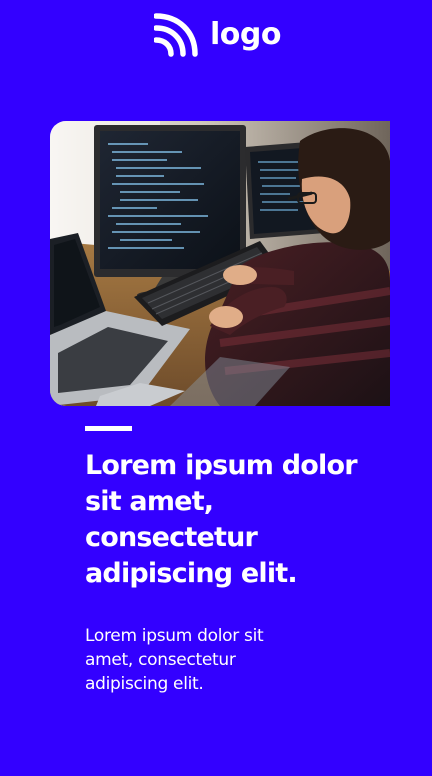 This screenshot has height=776, width=432. Describe the element at coordinates (108, 428) in the screenshot. I see `accent-divider` at that location.